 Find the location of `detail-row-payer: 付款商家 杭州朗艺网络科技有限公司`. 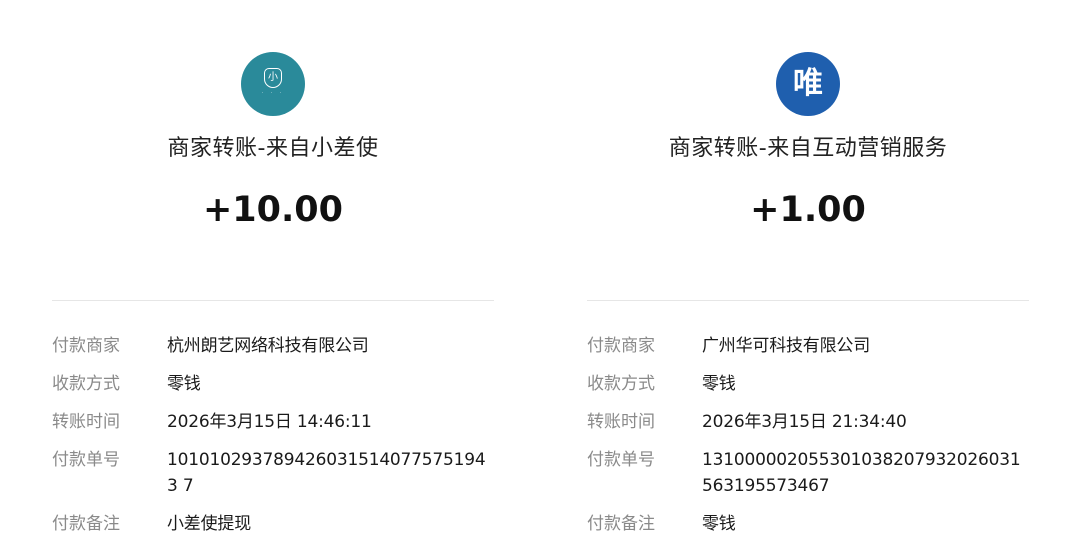

detail-row-payer: 付款商家 杭州朗艺网络科技有限公司 is located at coordinates (273, 346).